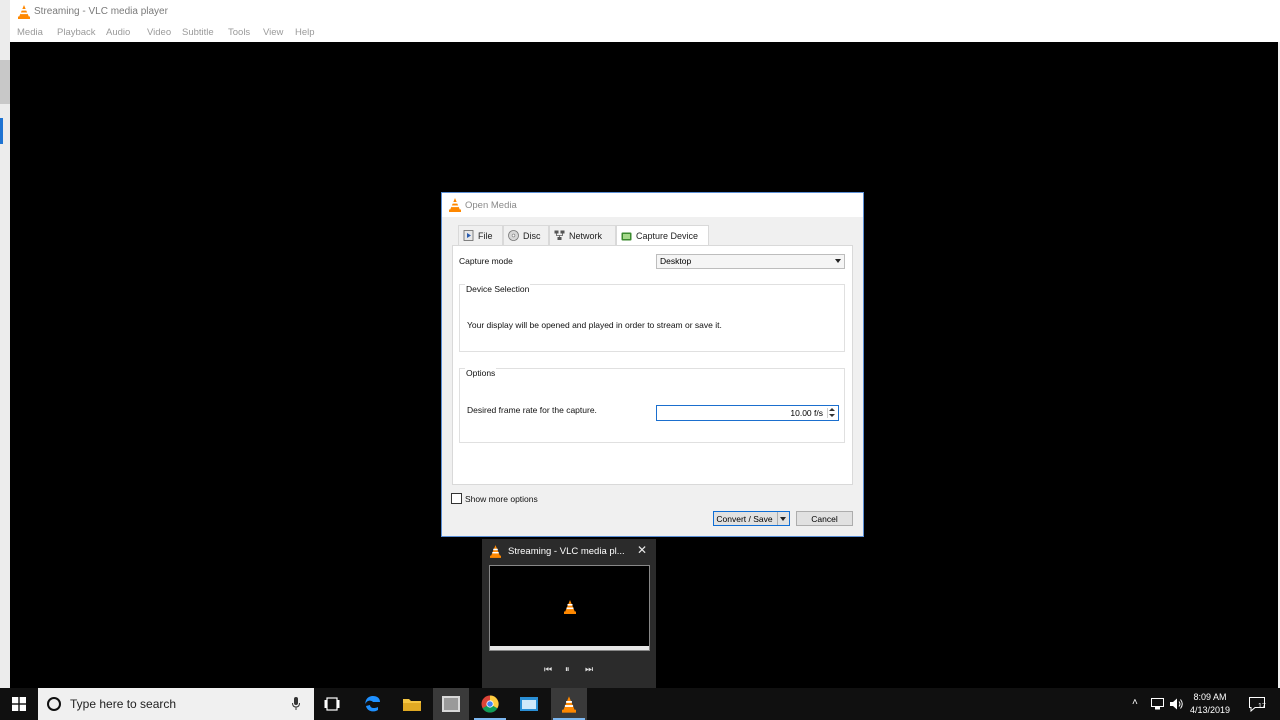 Image resolution: width=1280 pixels, height=720 pixels. What do you see at coordinates (412, 704) in the screenshot?
I see `file-explorer-icon` at bounding box center [412, 704].